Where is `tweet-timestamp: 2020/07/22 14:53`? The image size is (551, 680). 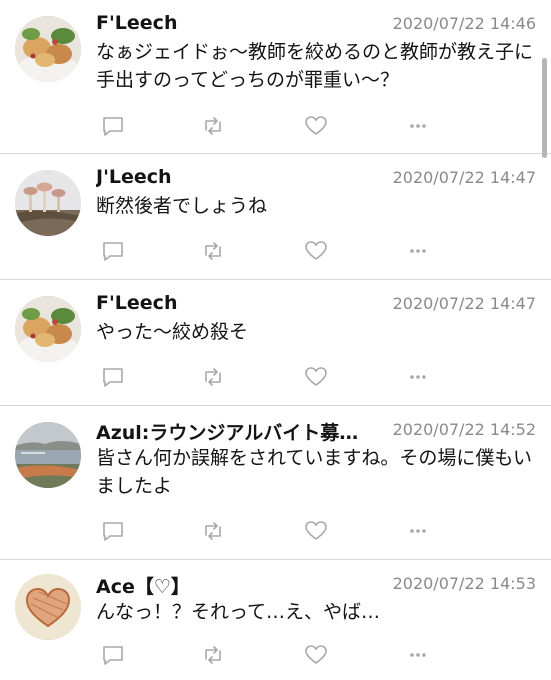 tweet-timestamp: 2020/07/22 14:53 is located at coordinates (464, 583).